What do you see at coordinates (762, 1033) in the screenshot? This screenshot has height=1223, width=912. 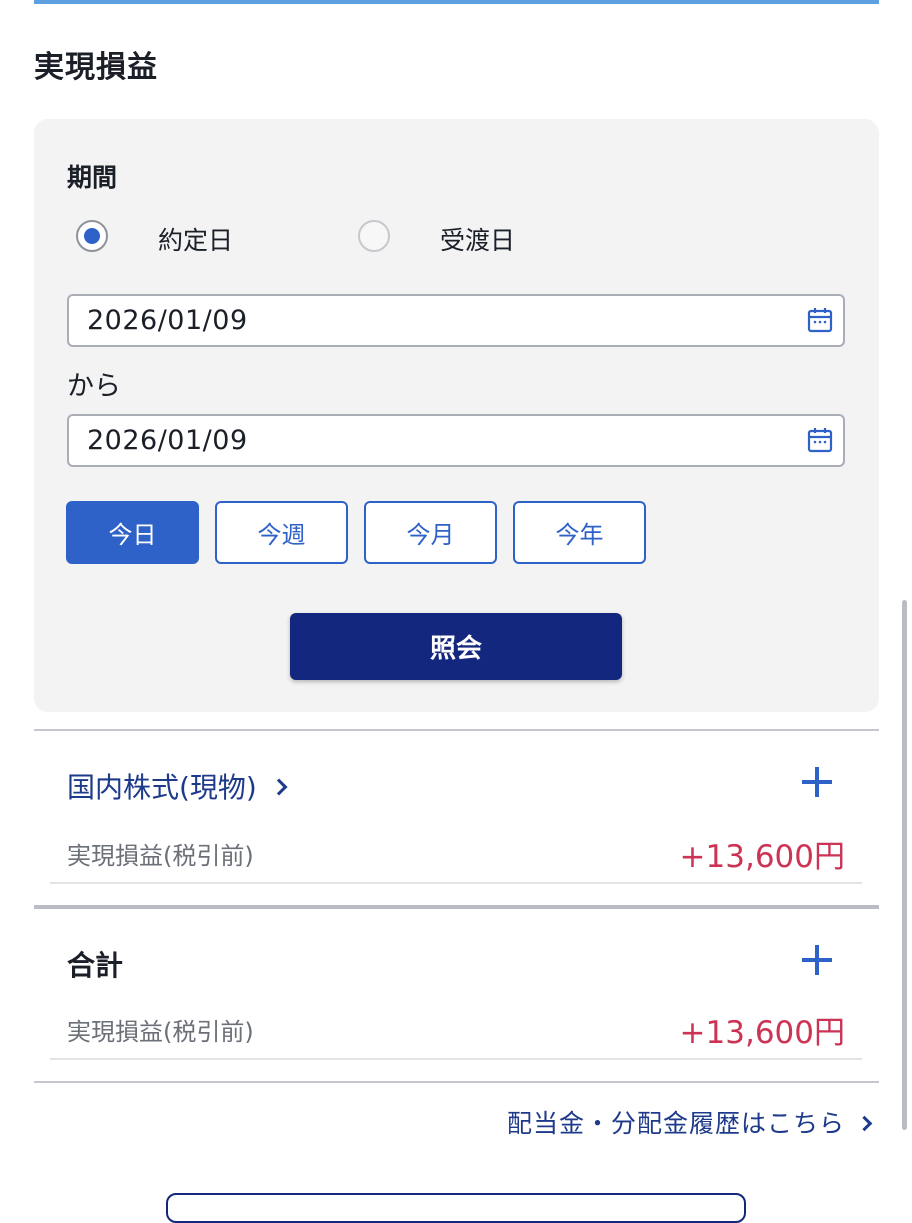 I see `total-realized-pl-value: +13,600円` at bounding box center [762, 1033].